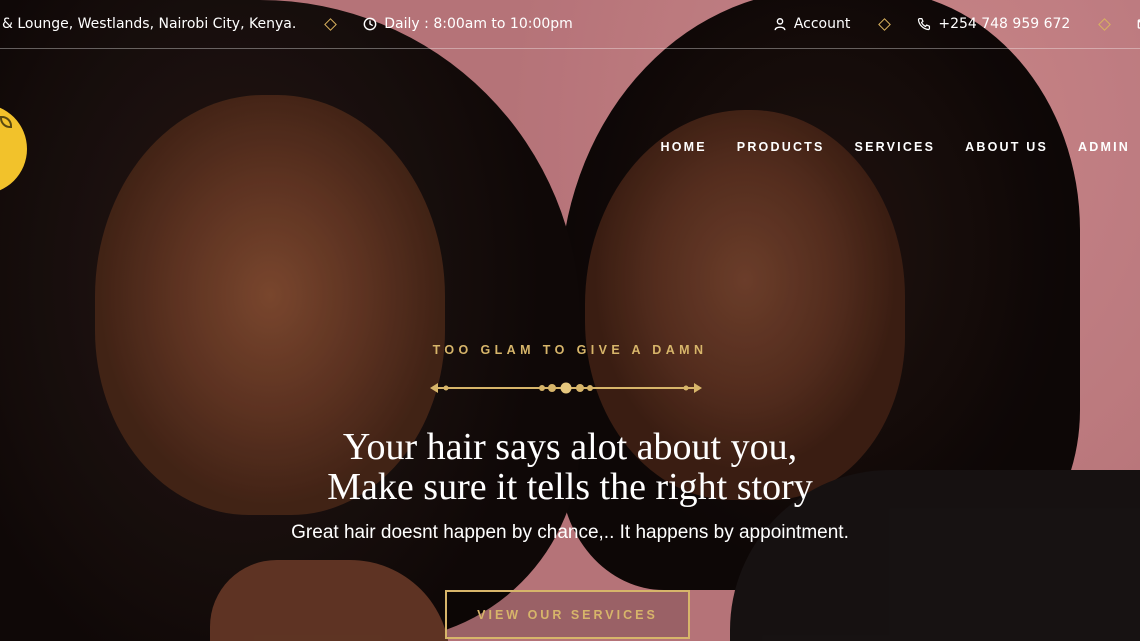  What do you see at coordinates (895, 147) in the screenshot?
I see `nav-item-services: SERVICES` at bounding box center [895, 147].